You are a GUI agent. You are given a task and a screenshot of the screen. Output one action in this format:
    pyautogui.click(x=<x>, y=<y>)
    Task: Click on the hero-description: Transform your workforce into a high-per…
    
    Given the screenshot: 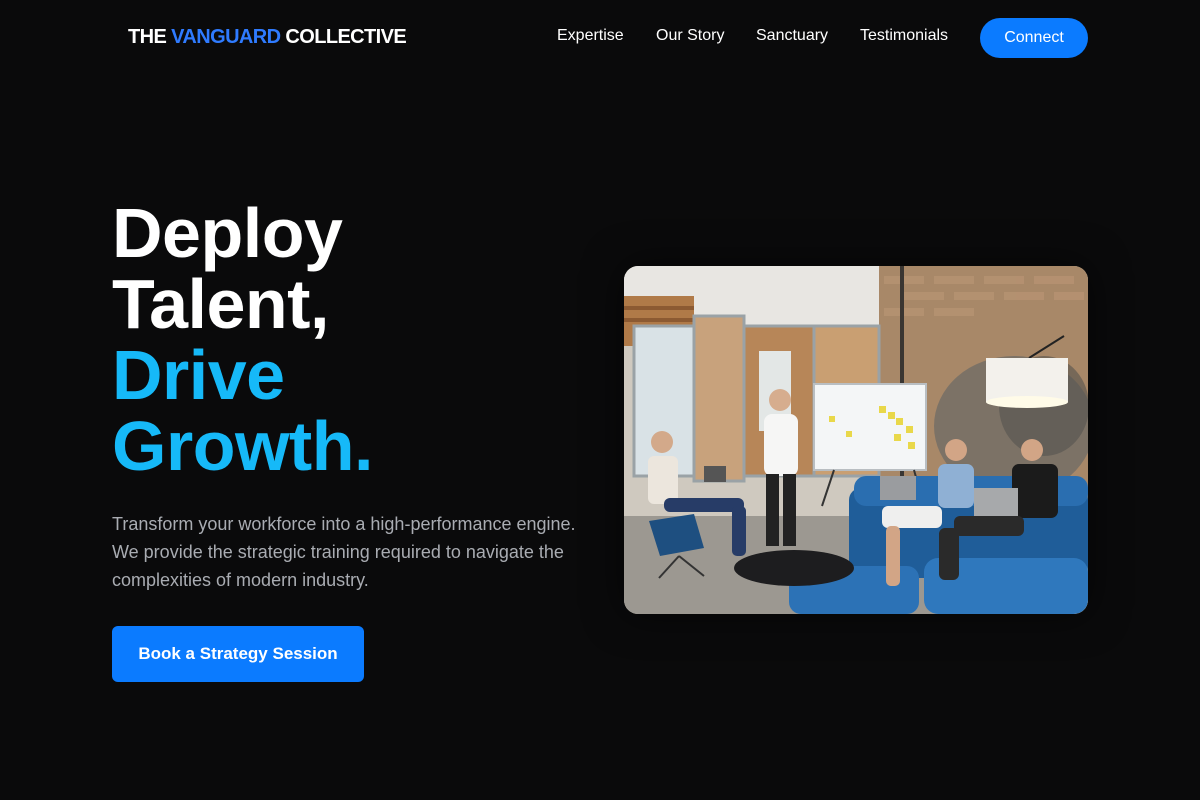 What is the action you would take?
    pyautogui.click(x=352, y=552)
    